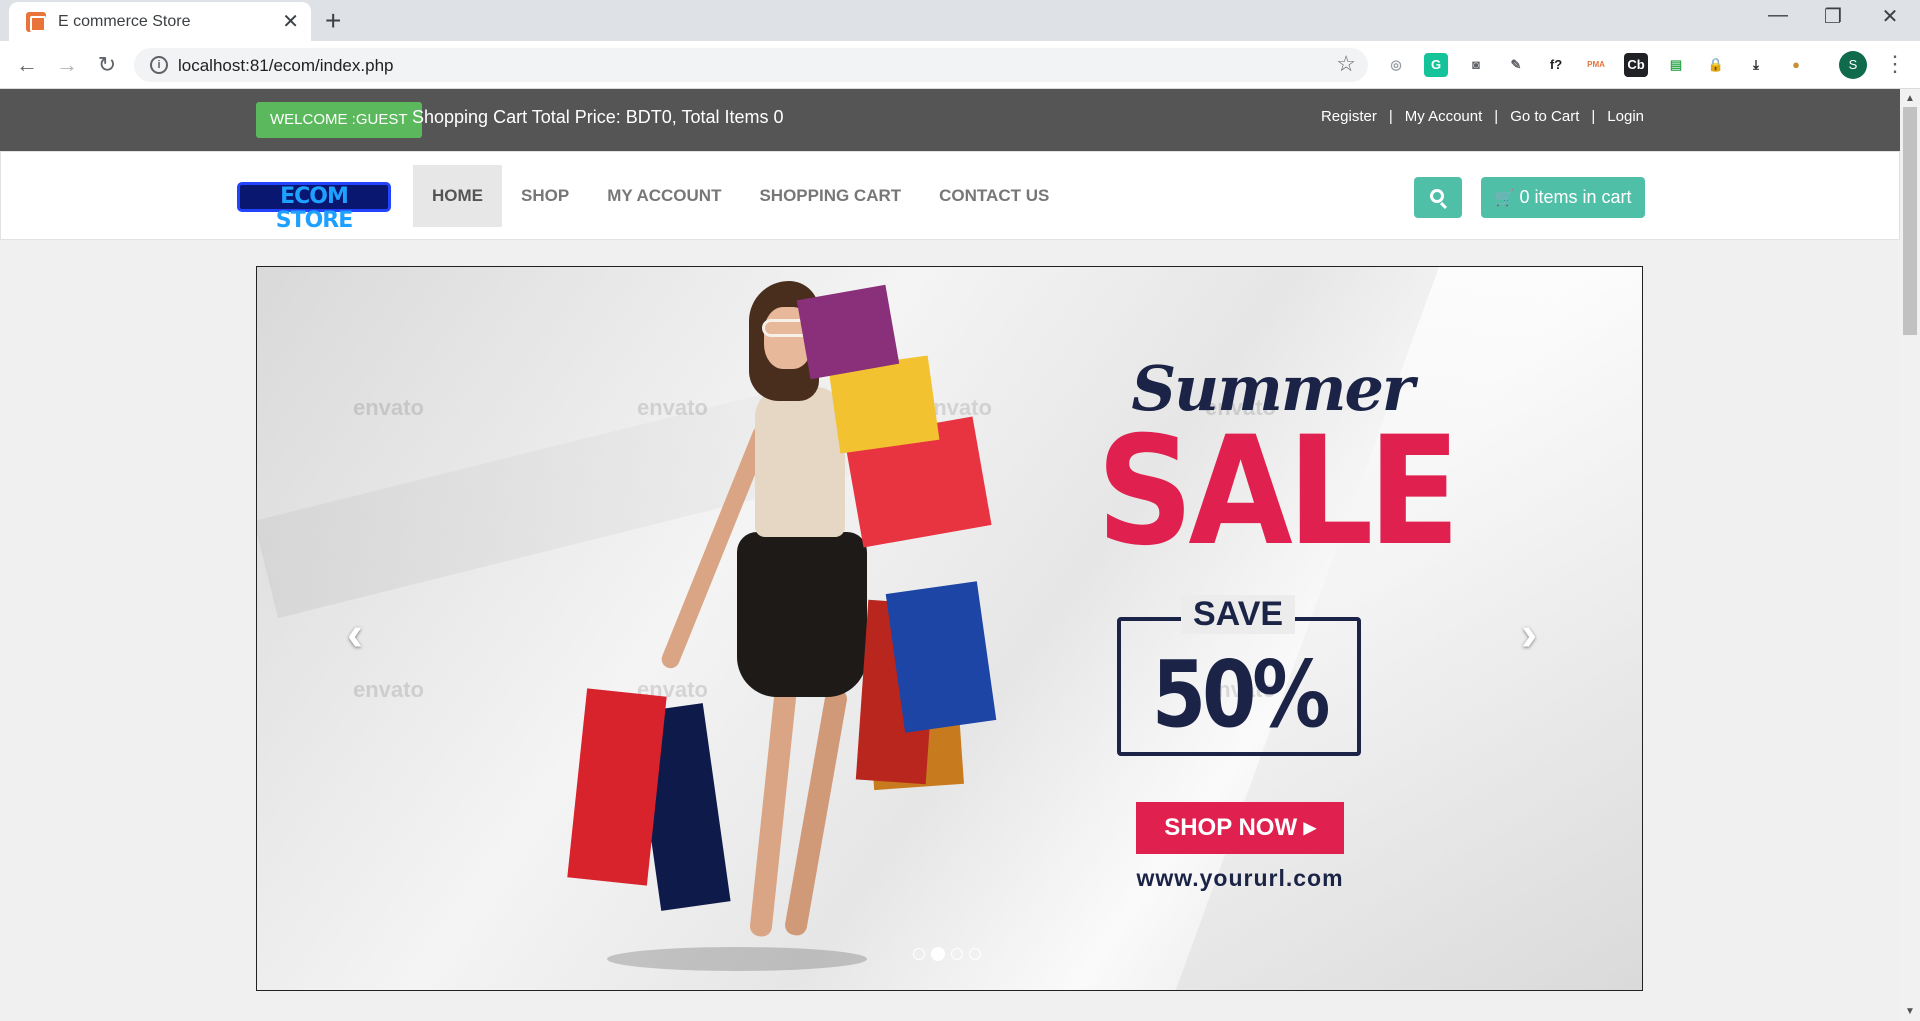  What do you see at coordinates (1853, 65) in the screenshot?
I see `profile-avatar: S` at bounding box center [1853, 65].